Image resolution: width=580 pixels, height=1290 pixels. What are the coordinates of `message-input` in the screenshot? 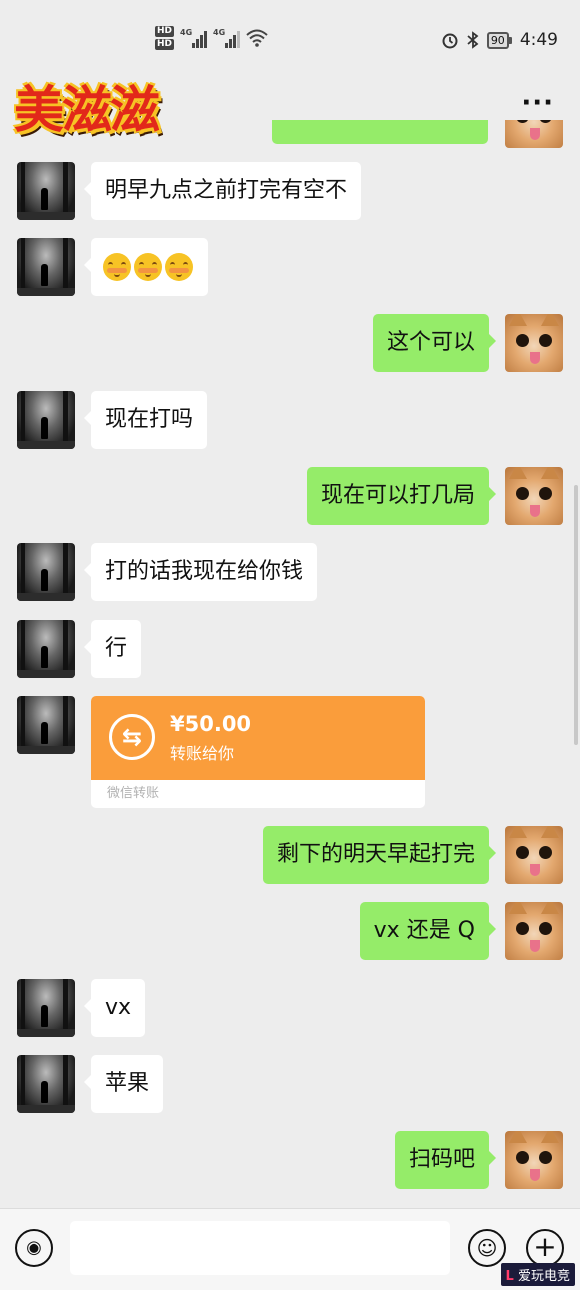 It's located at (260, 1248).